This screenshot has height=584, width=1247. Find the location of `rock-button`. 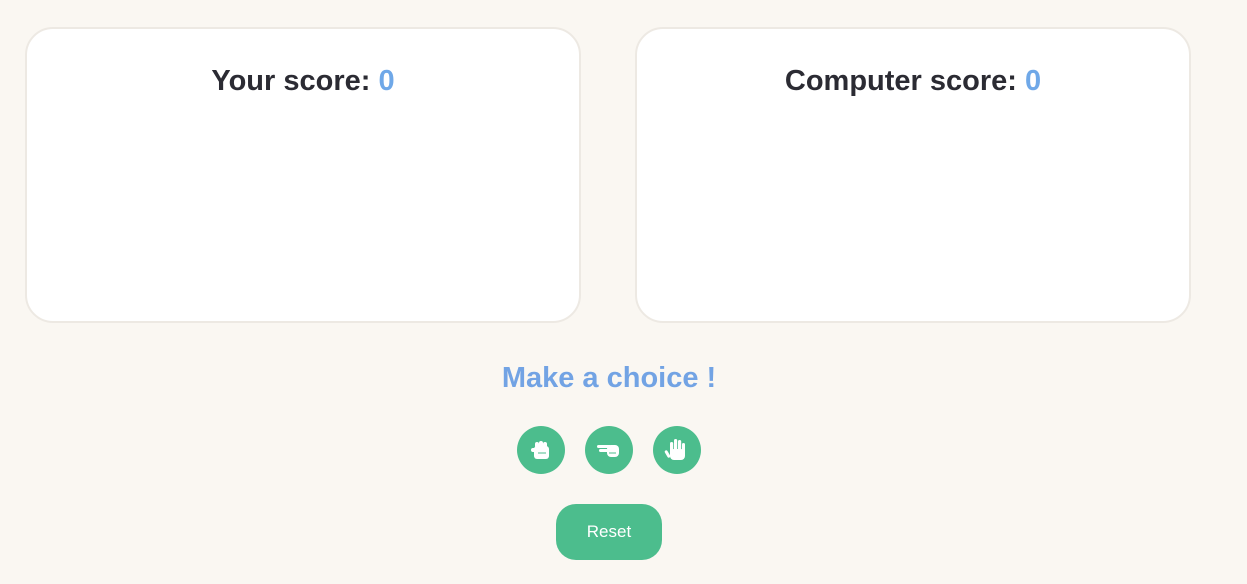

rock-button is located at coordinates (541, 450).